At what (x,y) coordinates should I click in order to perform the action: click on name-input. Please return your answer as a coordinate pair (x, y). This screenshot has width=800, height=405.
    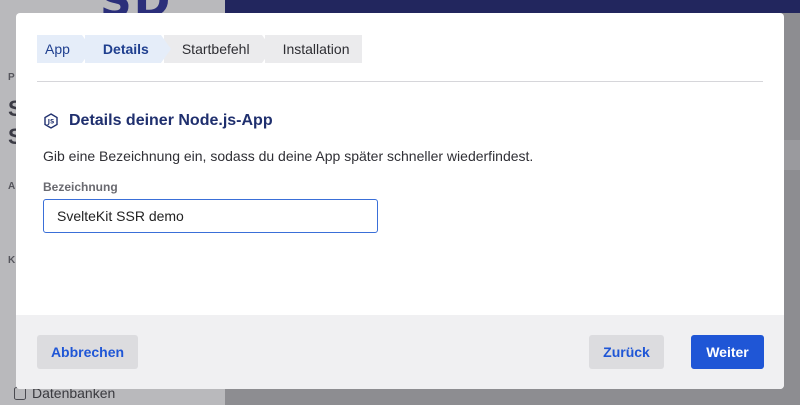
    Looking at the image, I should click on (210, 216).